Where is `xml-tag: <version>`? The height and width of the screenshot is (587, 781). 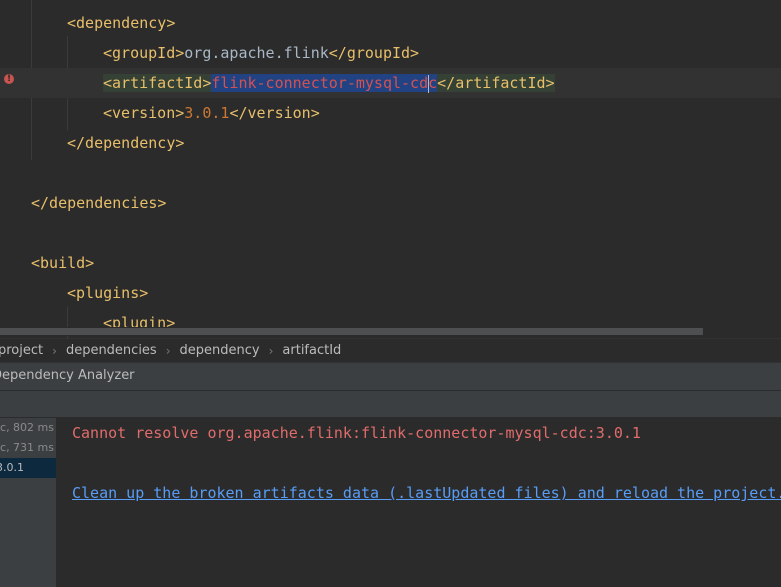
xml-tag: <version> is located at coordinates (144, 113).